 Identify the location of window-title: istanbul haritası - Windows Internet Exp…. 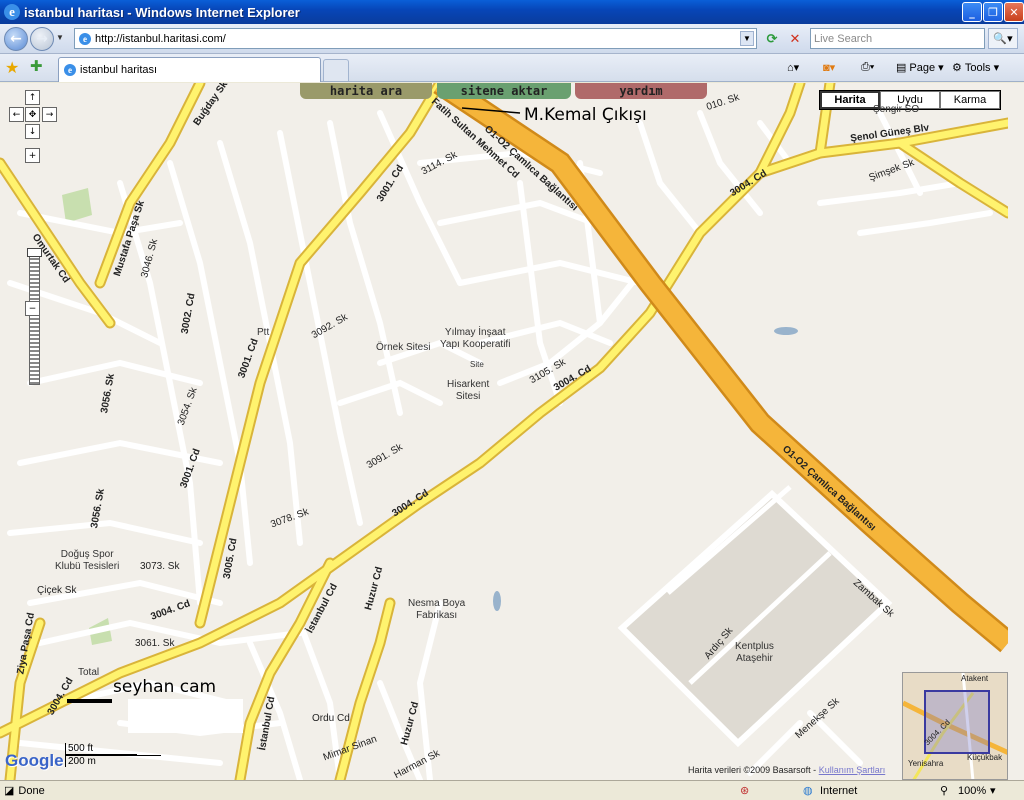
(162, 12).